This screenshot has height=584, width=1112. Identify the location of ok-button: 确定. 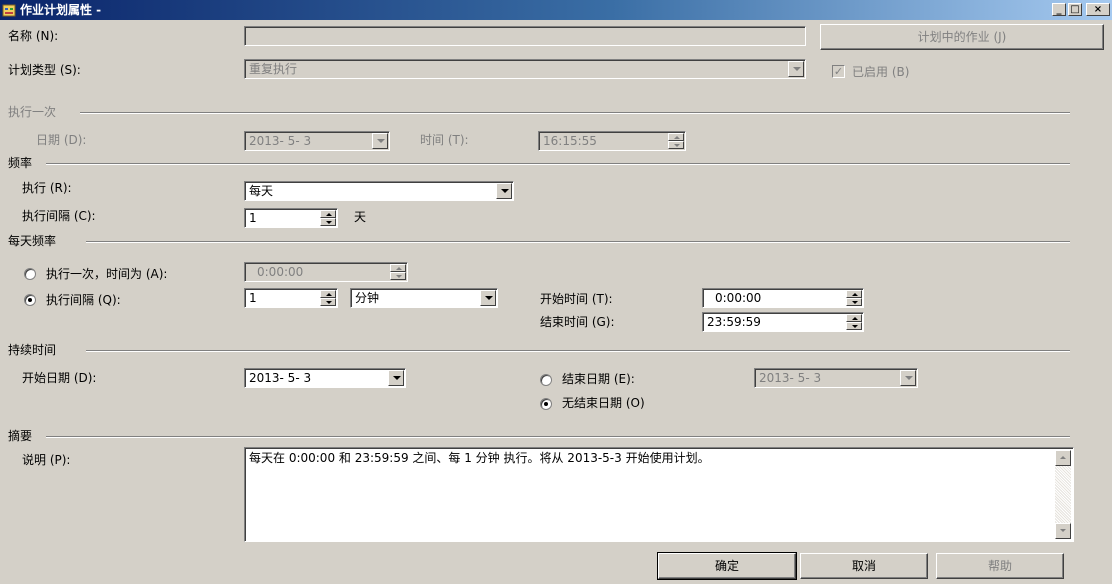
(727, 566).